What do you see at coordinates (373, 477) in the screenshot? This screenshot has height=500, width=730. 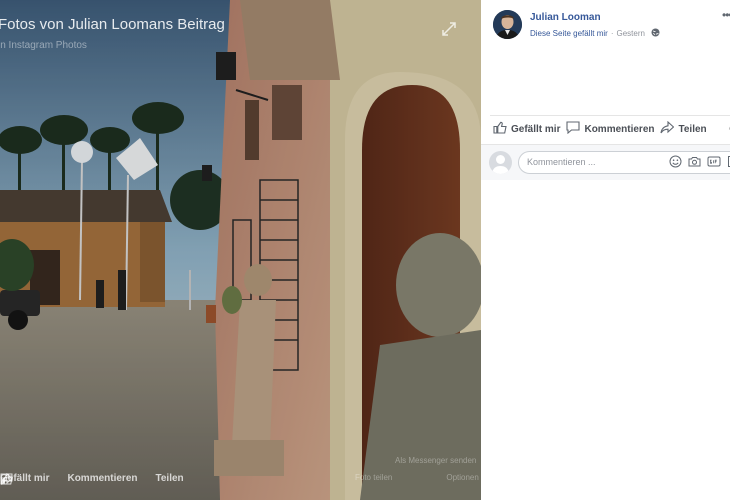 I see `share-photo-link: Foto teilen` at bounding box center [373, 477].